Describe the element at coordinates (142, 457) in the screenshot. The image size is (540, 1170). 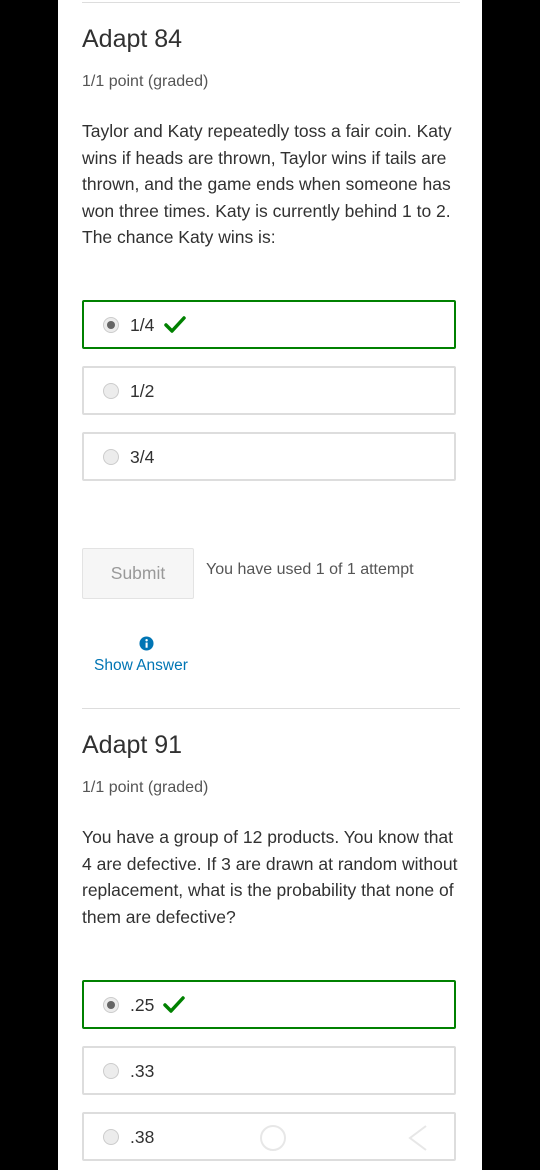
I see `choice-label: 3/4` at that location.